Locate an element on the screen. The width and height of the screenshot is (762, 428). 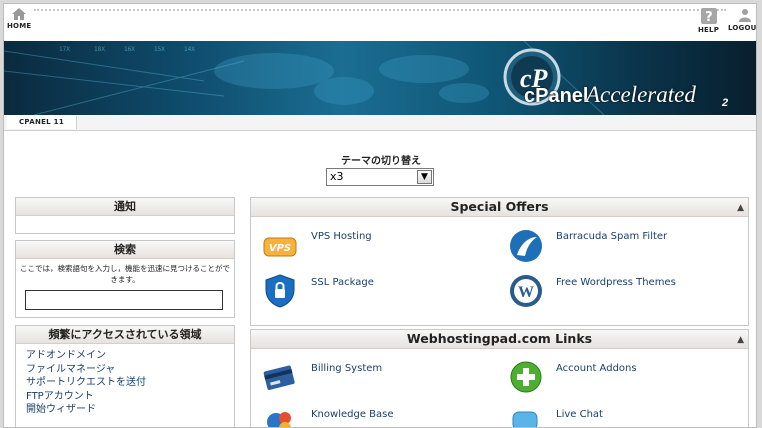
home-label: HOME is located at coordinates (19, 26).